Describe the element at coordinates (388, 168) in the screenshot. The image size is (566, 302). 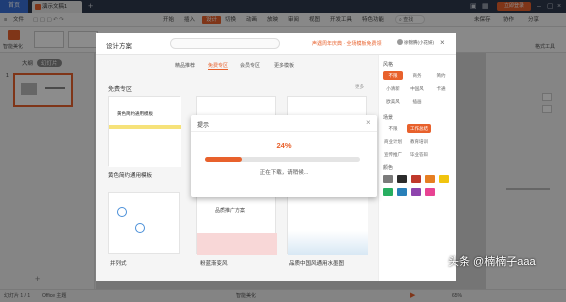
I see `color-filter-head: 颜色` at that location.